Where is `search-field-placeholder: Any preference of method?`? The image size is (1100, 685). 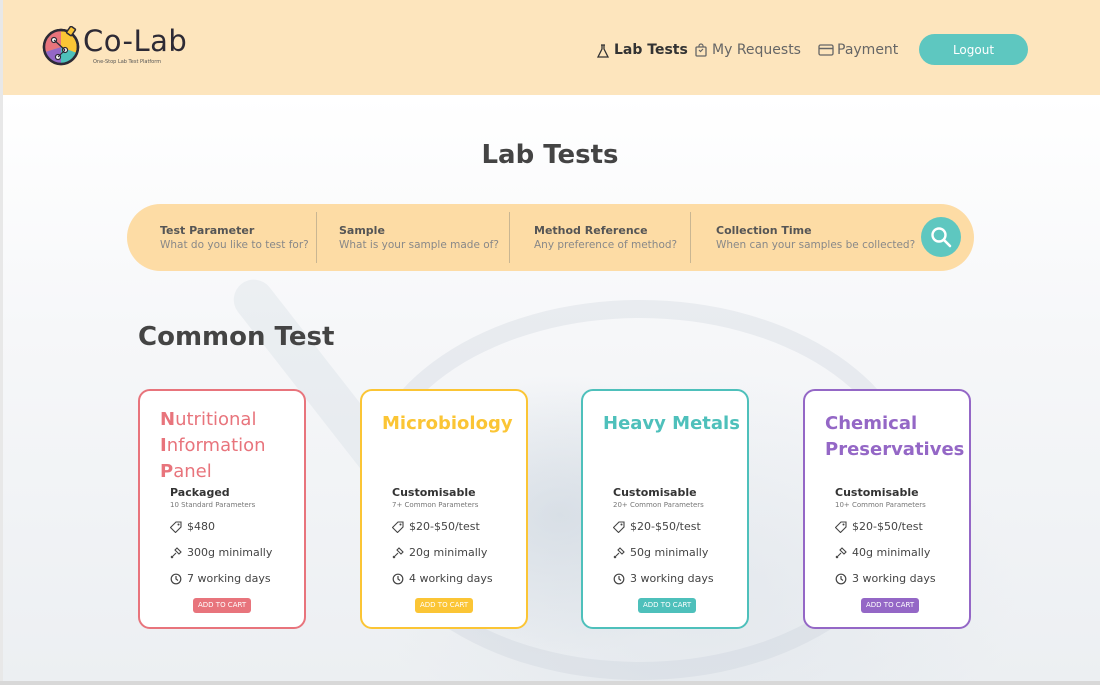 search-field-placeholder: Any preference of method? is located at coordinates (606, 245).